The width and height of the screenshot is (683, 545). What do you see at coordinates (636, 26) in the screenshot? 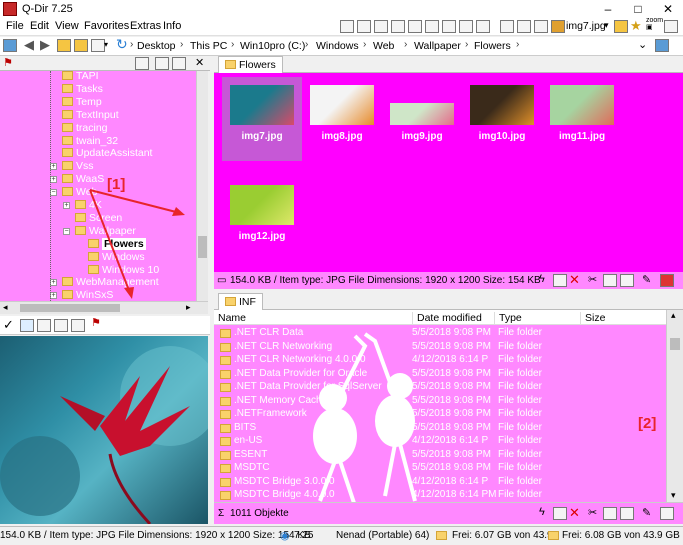
I see `star-icon: ★` at bounding box center [636, 26].